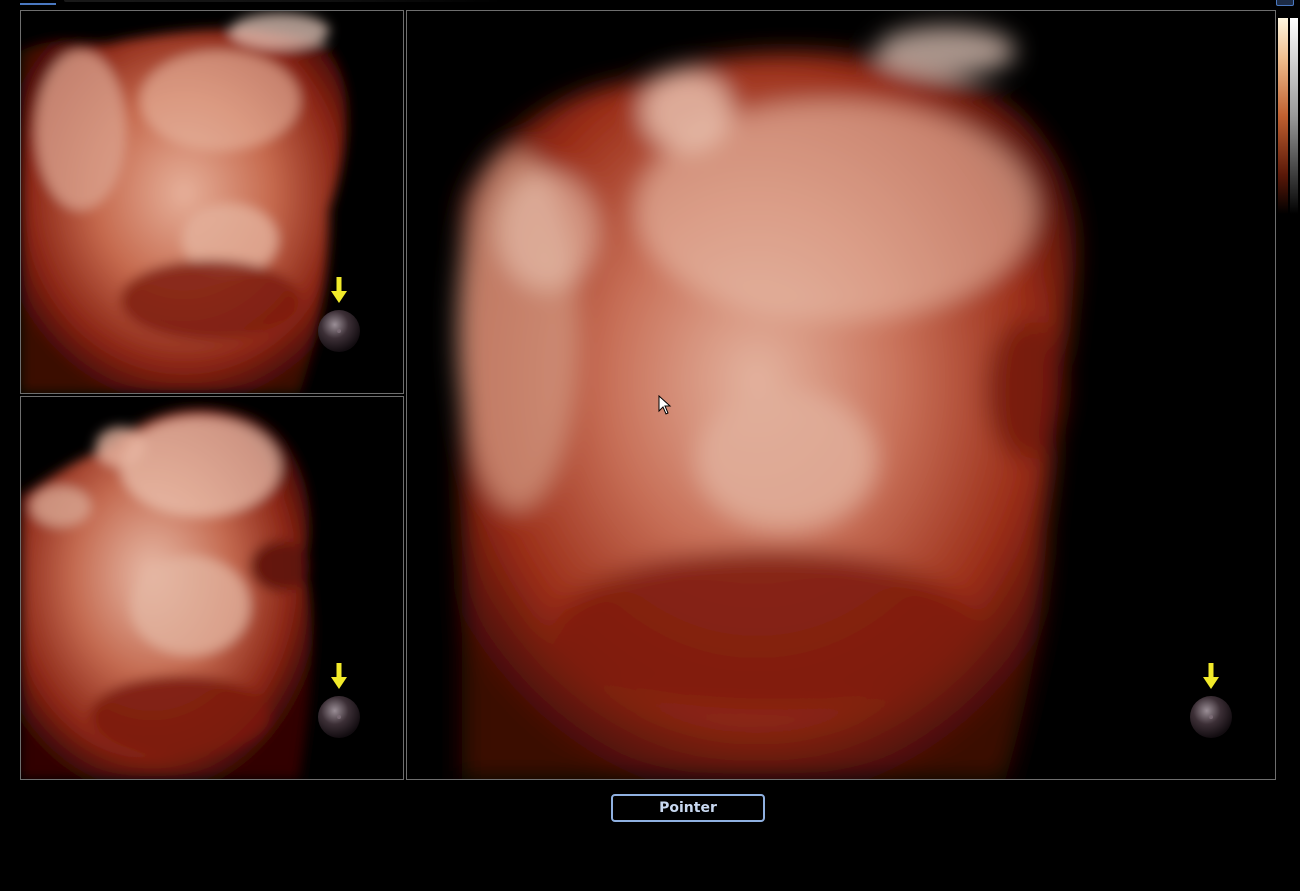  I want to click on tint-color-bar, so click(1283, 116).